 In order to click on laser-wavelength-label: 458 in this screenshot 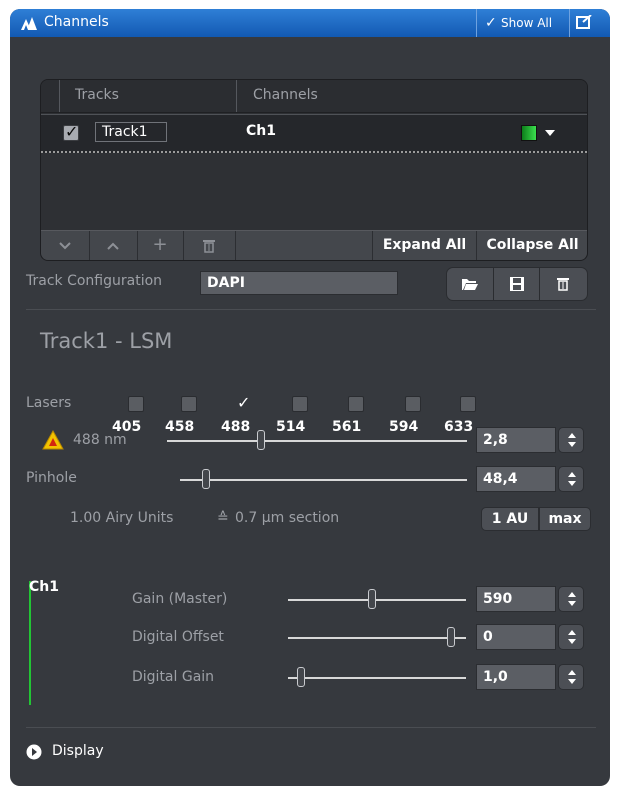, I will do `click(180, 427)`.